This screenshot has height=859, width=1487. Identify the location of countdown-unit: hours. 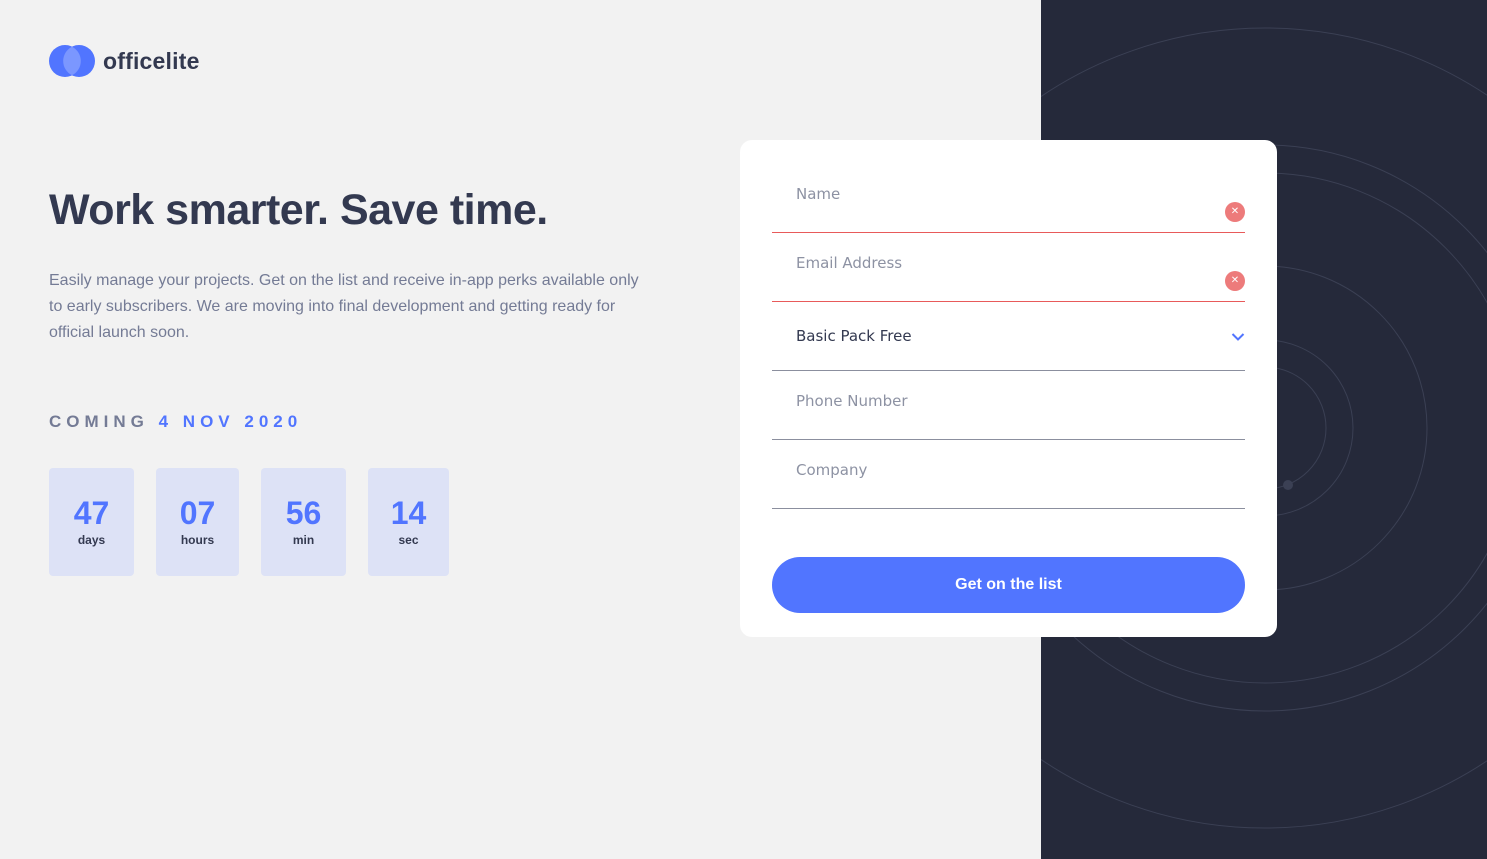
(197, 540).